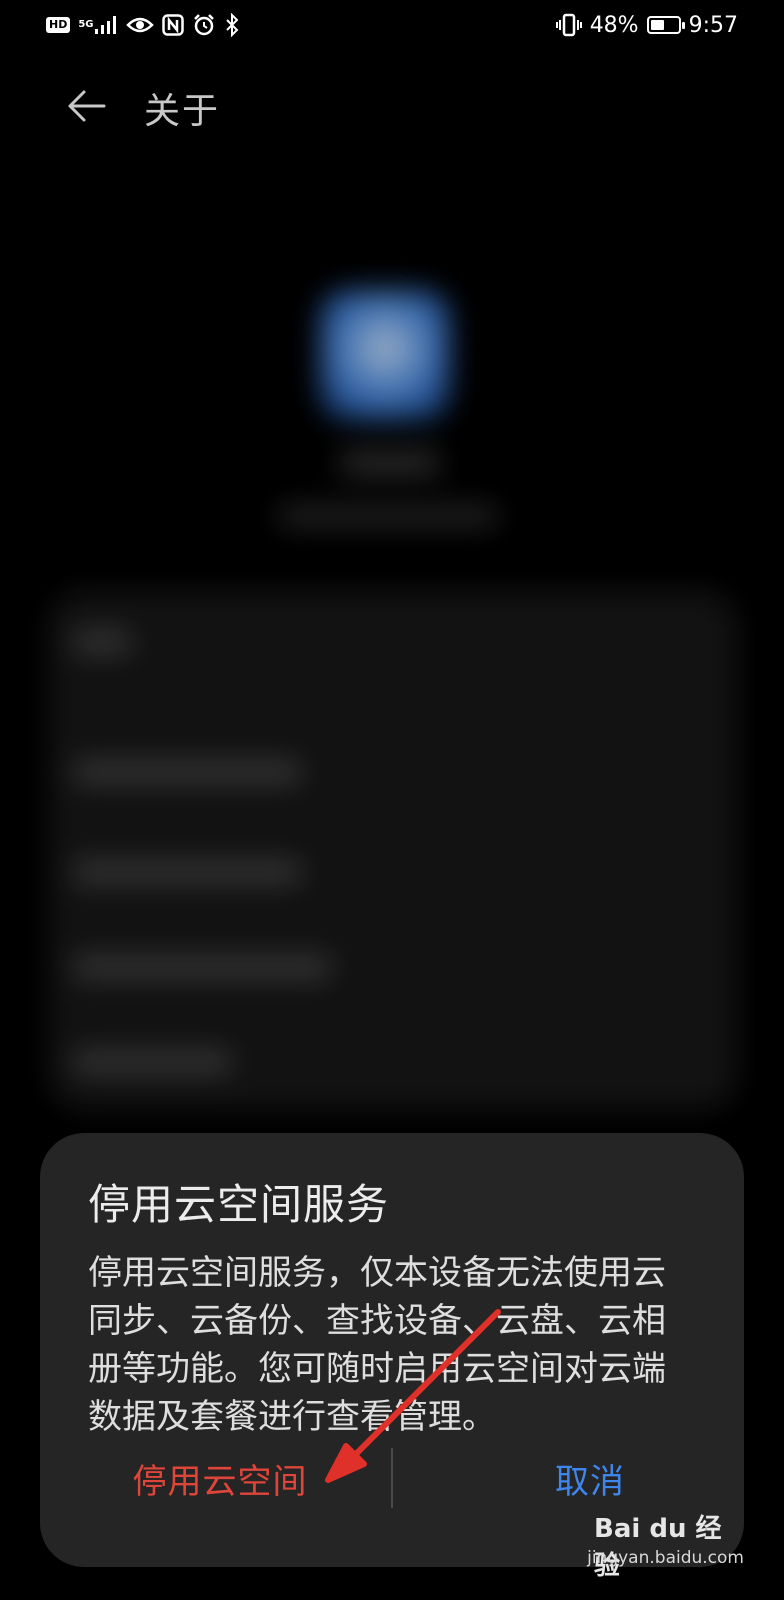  I want to click on bluetooth-icon, so click(232, 25).